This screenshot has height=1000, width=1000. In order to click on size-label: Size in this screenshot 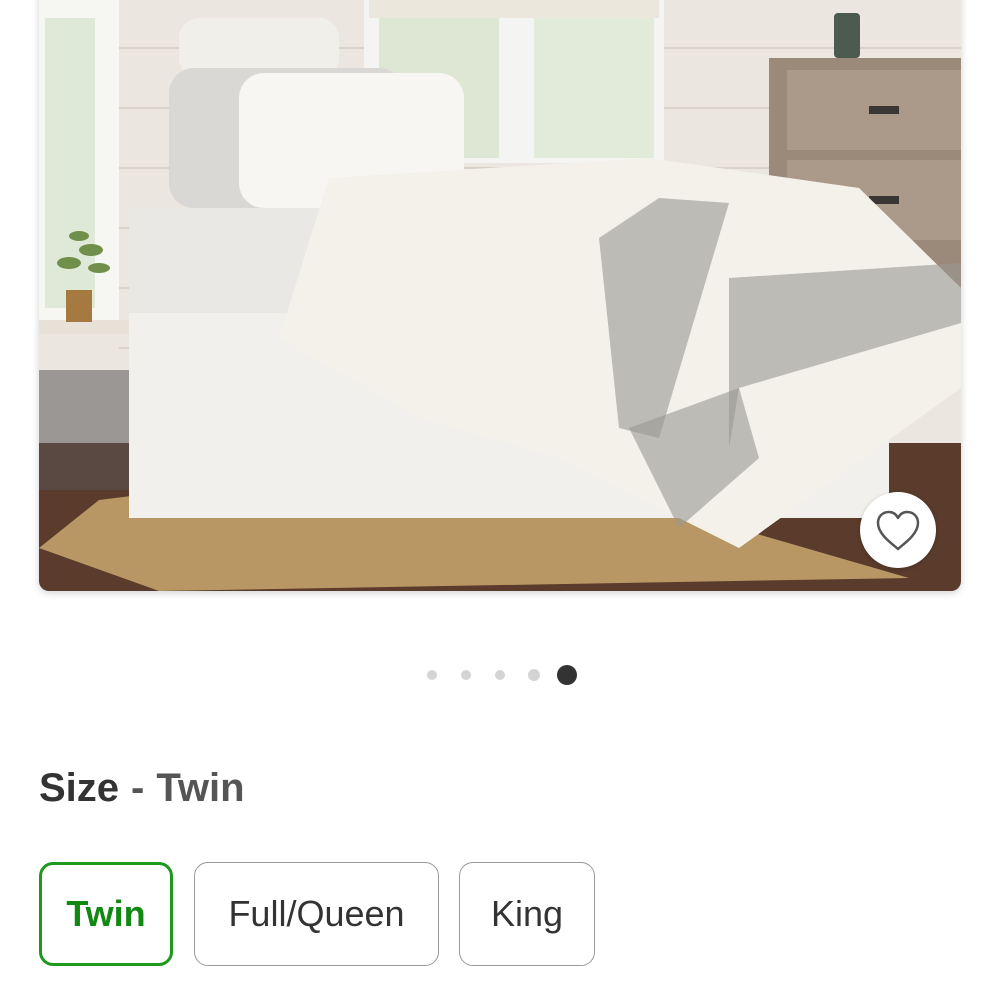, I will do `click(79, 788)`.